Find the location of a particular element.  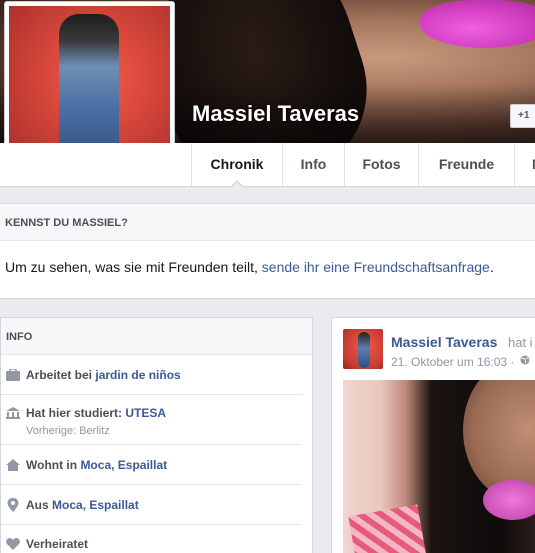

info-hometown-text: Aus Moca, Espaillat is located at coordinates (82, 505).